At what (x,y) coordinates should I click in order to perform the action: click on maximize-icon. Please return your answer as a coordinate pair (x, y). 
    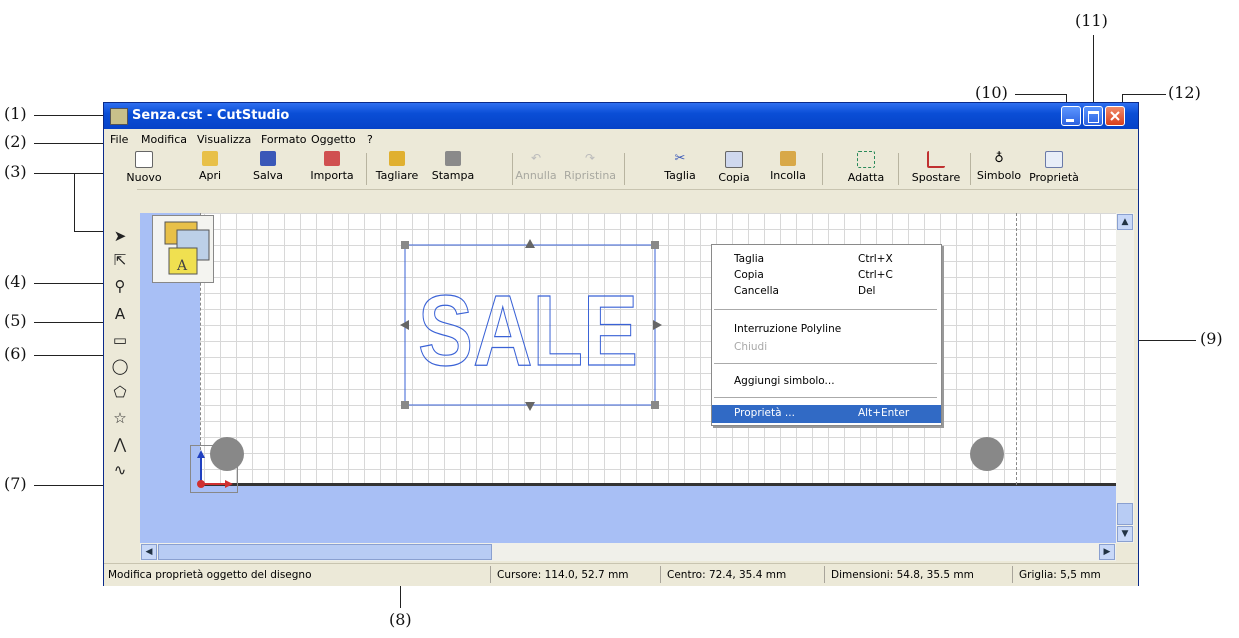
    Looking at the image, I should click on (1093, 117).